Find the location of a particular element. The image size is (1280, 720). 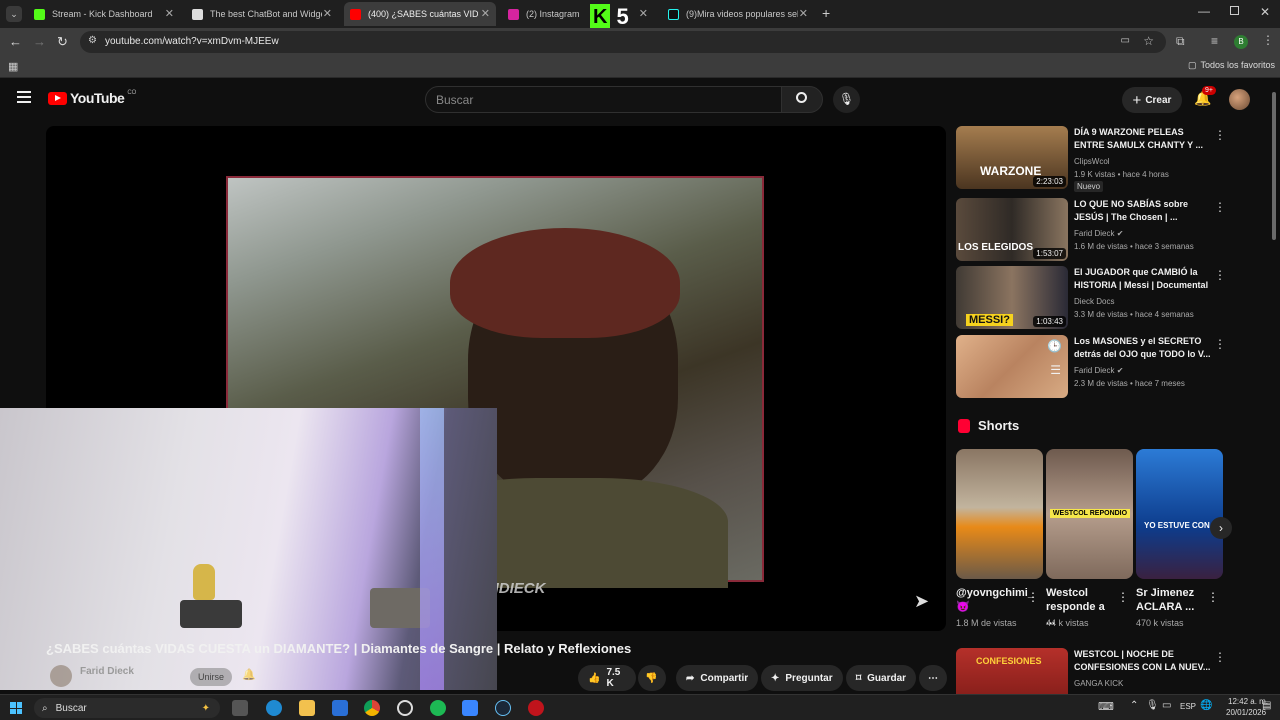

all-bookmarks-button: ▢ Todos los favoritos is located at coordinates (1231, 65).